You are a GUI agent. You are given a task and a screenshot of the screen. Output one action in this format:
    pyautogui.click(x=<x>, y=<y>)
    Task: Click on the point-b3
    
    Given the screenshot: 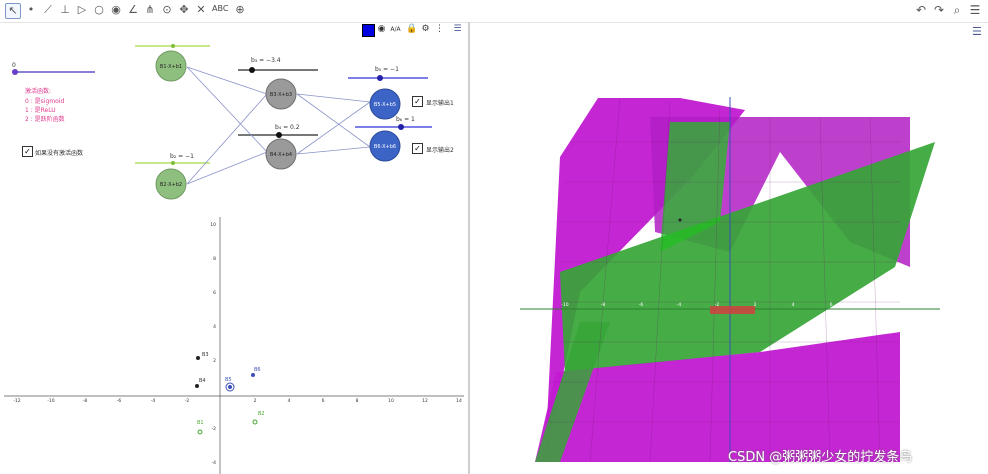 What is the action you would take?
    pyautogui.click(x=198, y=358)
    